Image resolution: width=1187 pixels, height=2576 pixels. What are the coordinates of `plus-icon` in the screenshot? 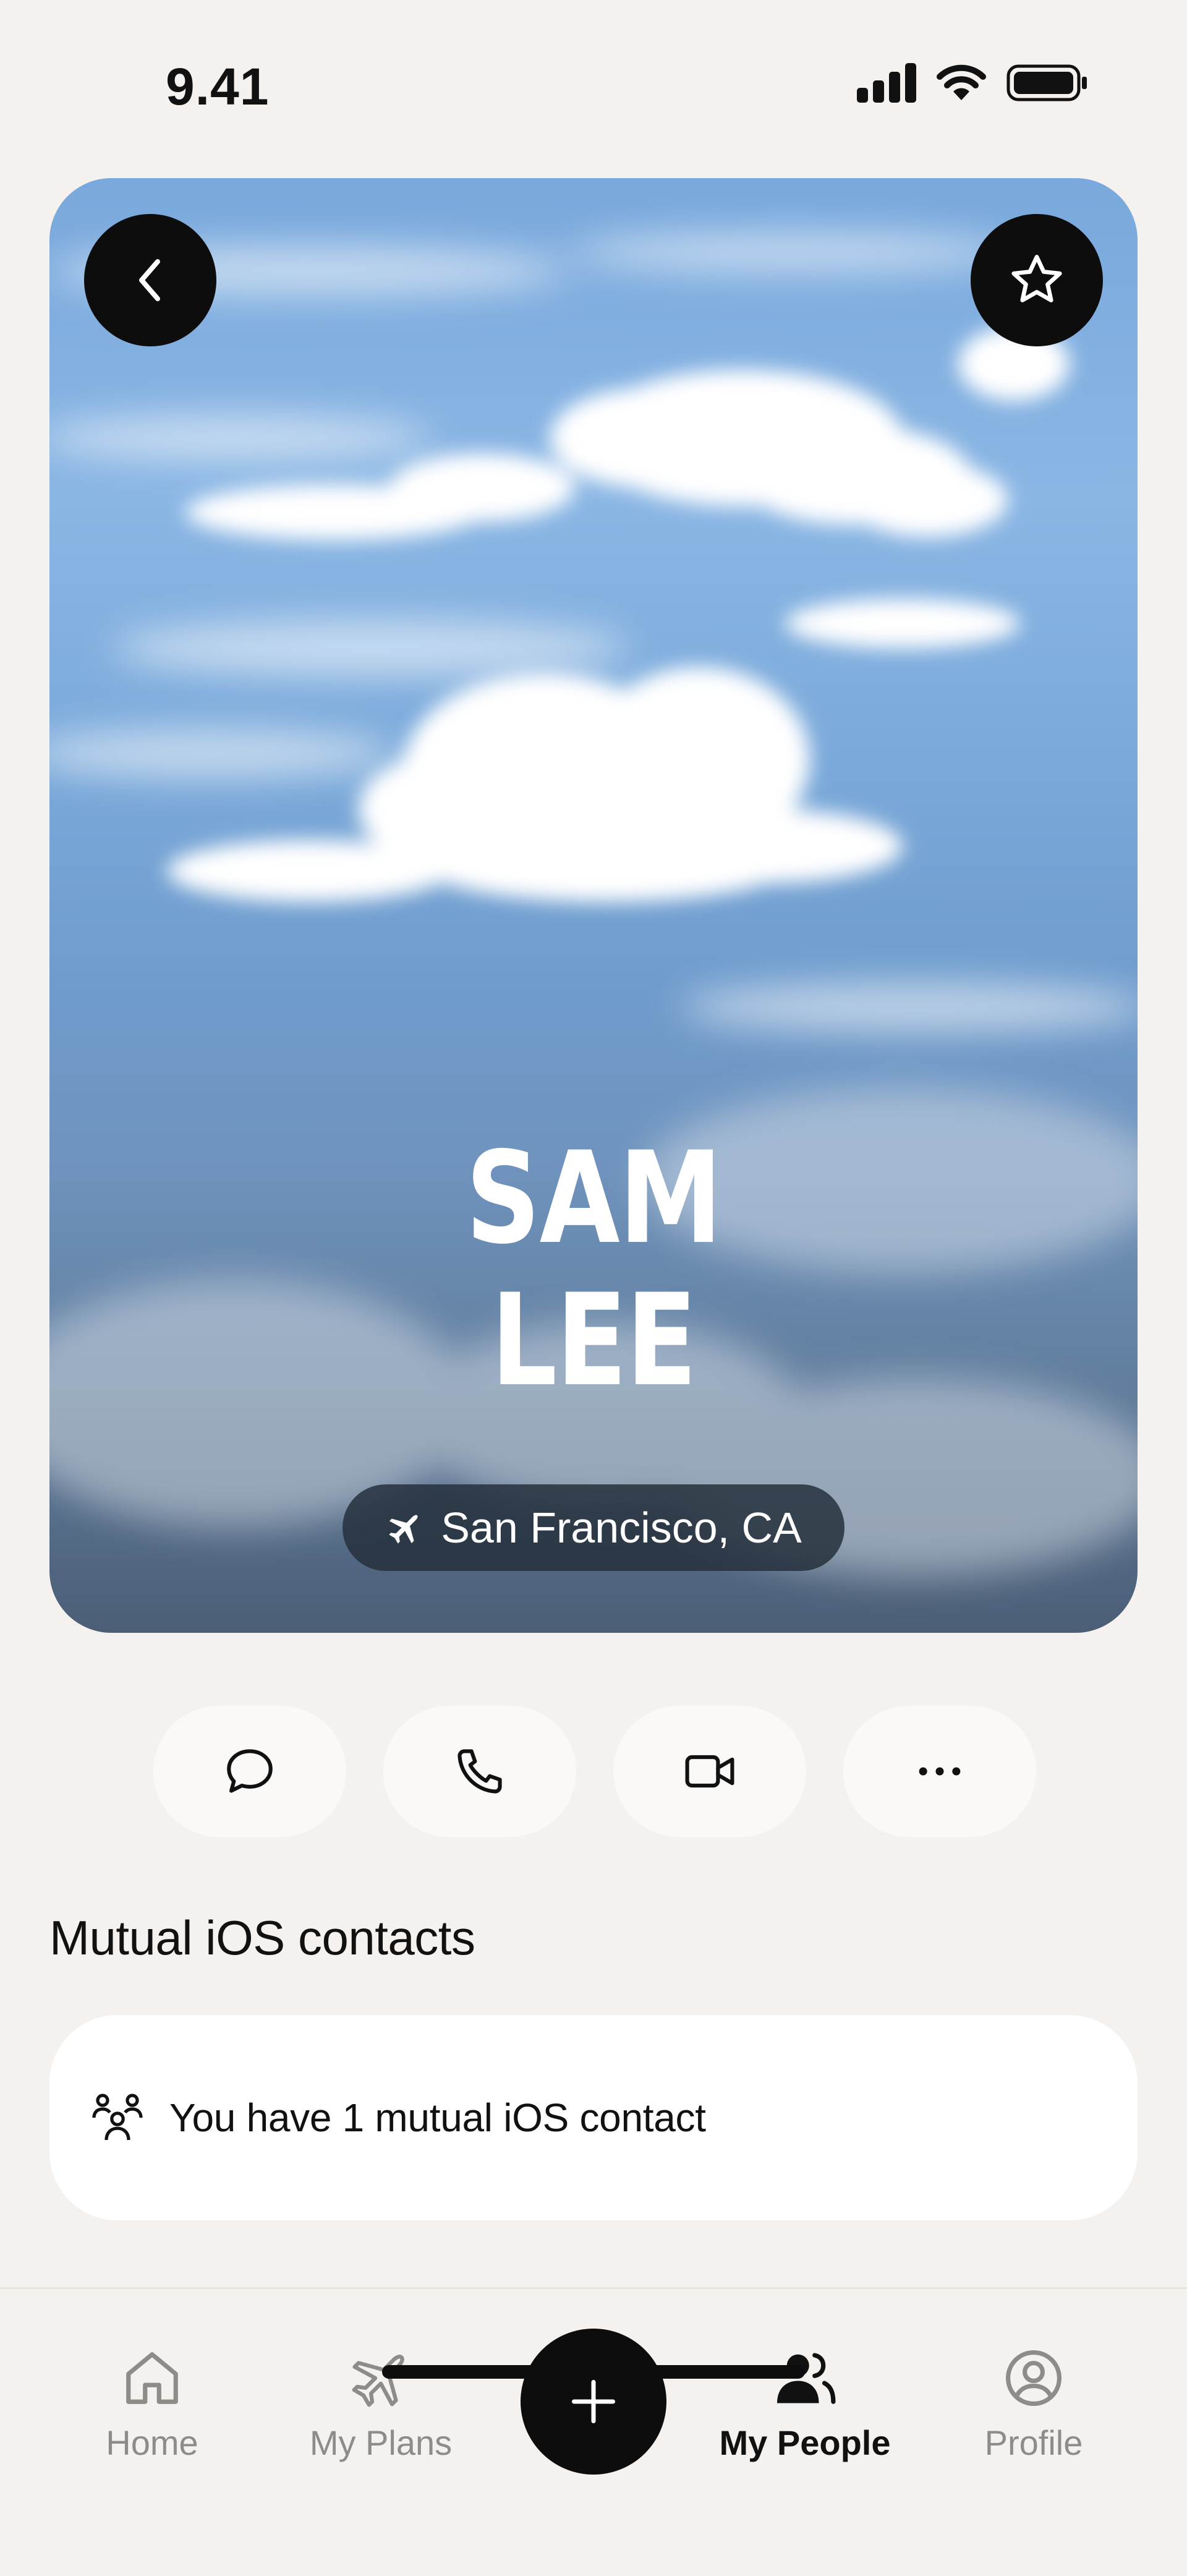 It's located at (593, 2401).